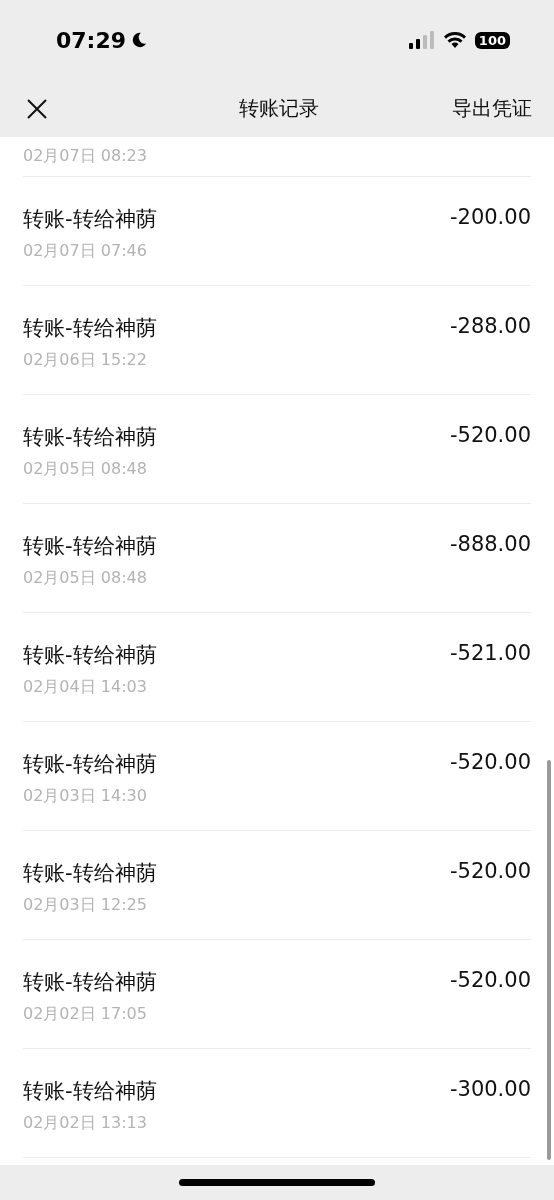  I want to click on record-date: 02月03日 12:25, so click(85, 905).